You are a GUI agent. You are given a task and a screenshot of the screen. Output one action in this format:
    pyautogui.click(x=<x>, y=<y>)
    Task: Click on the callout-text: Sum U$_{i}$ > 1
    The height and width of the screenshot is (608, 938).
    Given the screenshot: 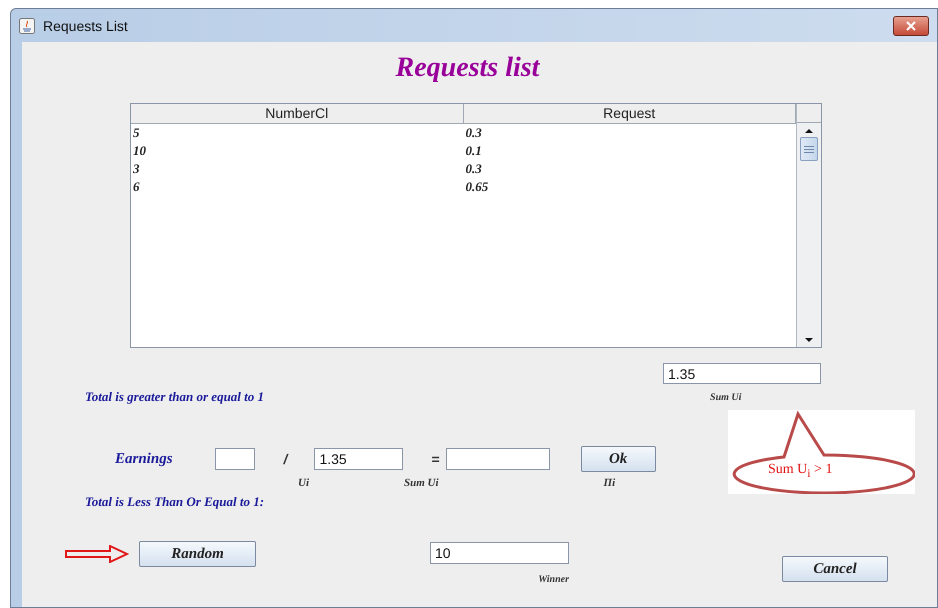 What is the action you would take?
    pyautogui.click(x=800, y=471)
    